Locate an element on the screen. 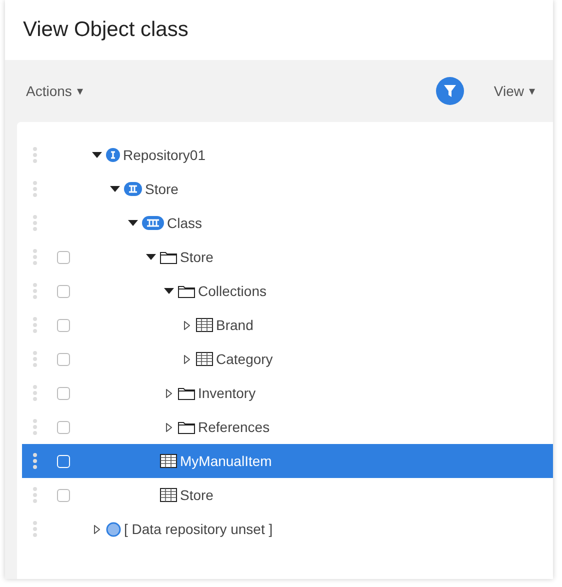 The image size is (562, 587). tree-row: Class is located at coordinates (287, 223).